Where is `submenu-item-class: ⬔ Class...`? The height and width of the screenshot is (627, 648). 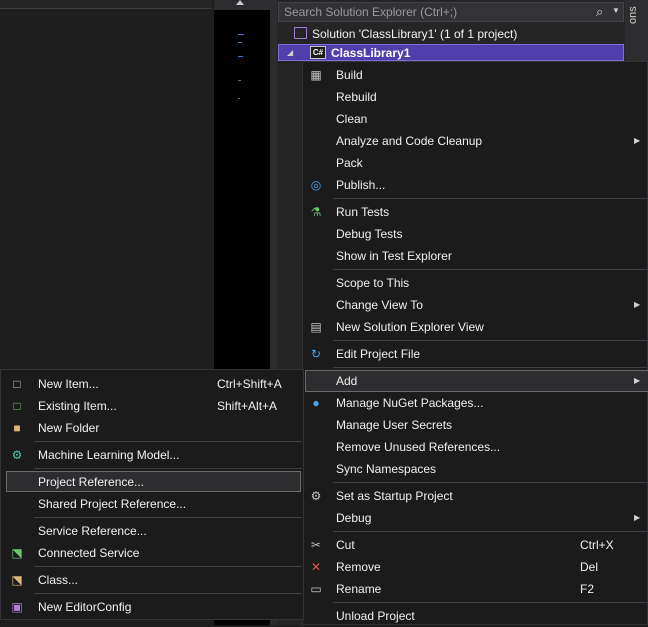 submenu-item-class: ⬔ Class... is located at coordinates (152, 580).